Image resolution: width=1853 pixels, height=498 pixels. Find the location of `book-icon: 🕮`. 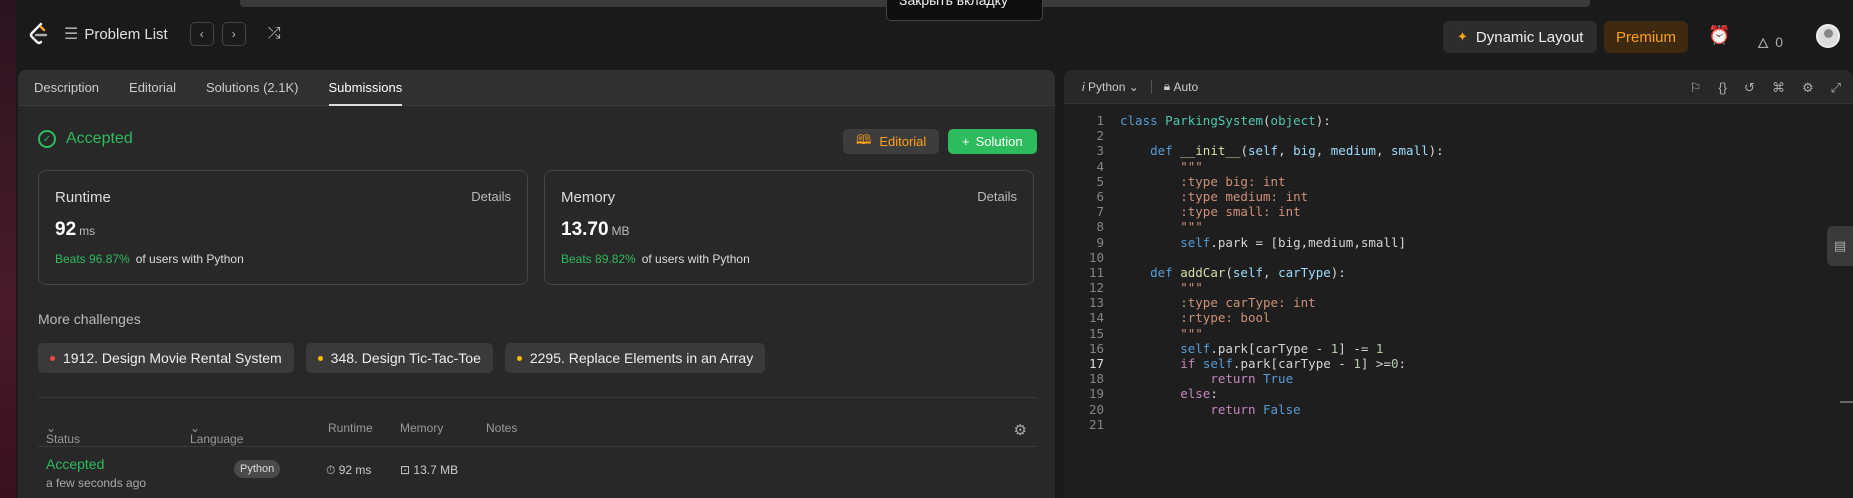

book-icon: 🕮 is located at coordinates (864, 139).